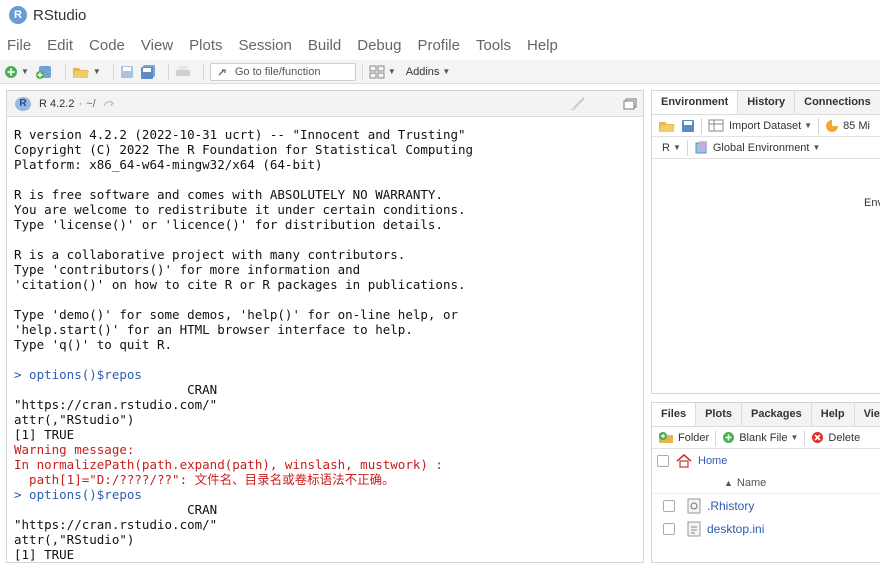 The width and height of the screenshot is (880, 563). Describe the element at coordinates (60, 15) in the screenshot. I see `window-title: RStudio` at that location.